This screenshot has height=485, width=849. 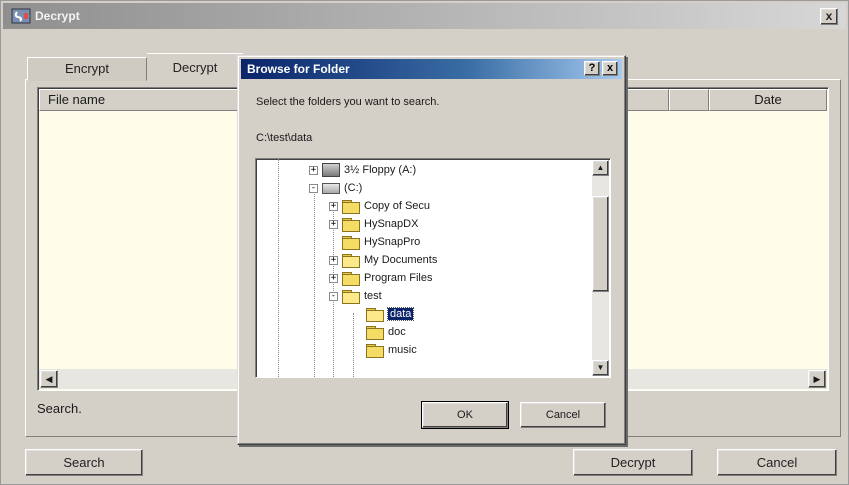 I want to click on ok-button: OK, so click(x=465, y=415).